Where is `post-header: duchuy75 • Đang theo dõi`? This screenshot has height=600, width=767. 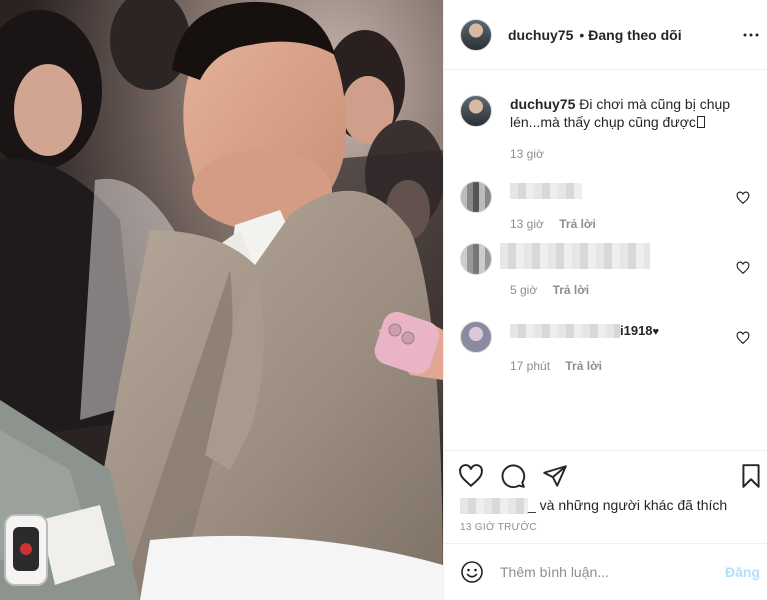
post-header: duchuy75 • Đang theo dõi is located at coordinates (605, 35).